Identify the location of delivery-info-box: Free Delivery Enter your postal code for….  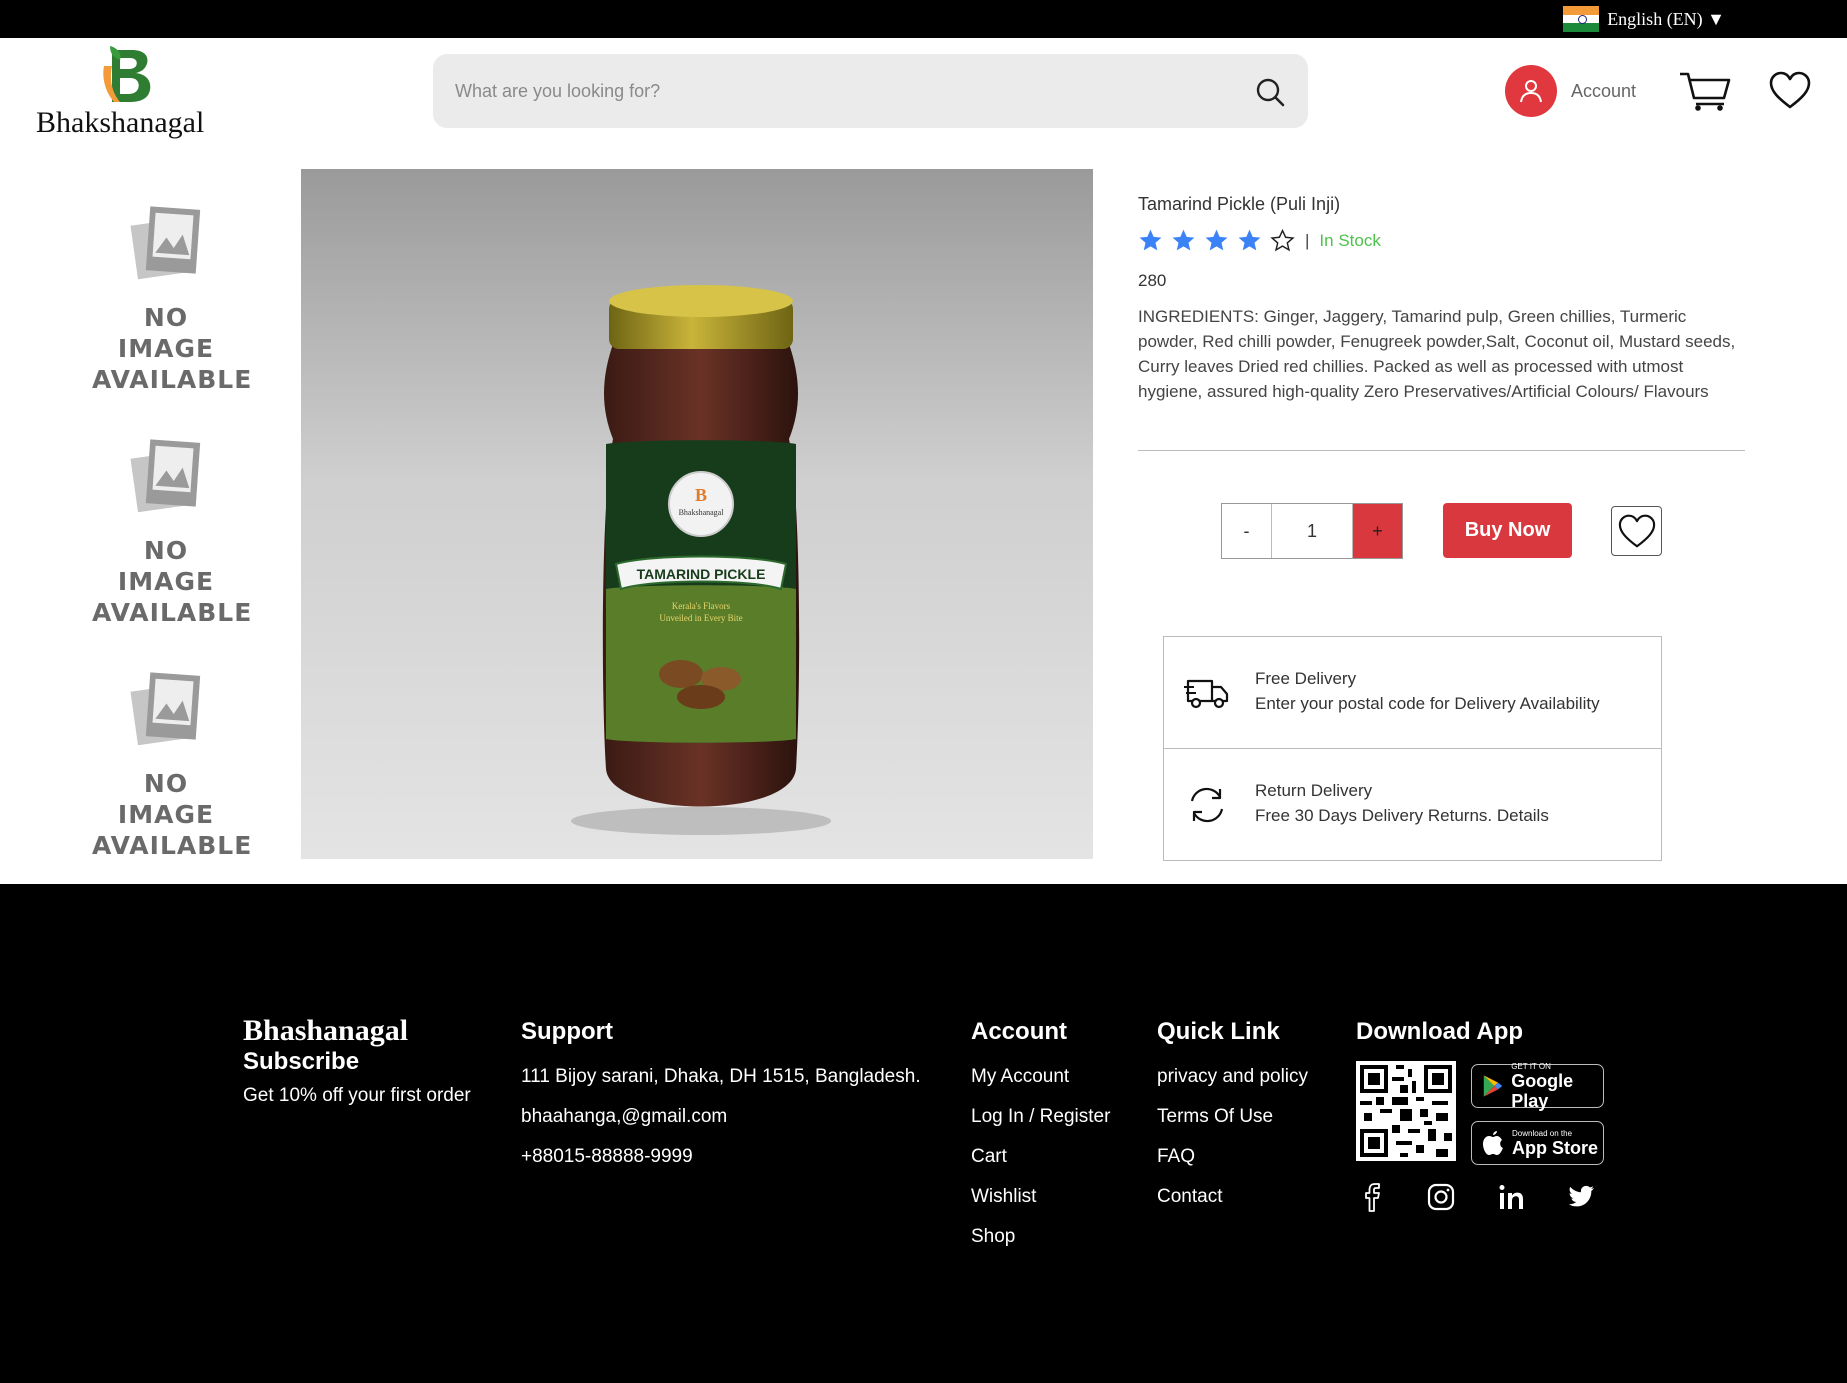
(1412, 748).